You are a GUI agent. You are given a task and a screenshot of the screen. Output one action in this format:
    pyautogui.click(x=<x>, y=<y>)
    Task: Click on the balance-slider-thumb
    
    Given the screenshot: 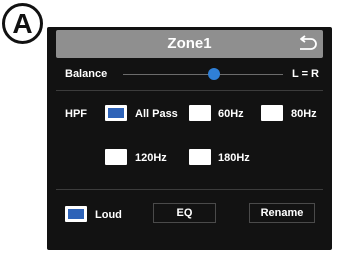 What is the action you would take?
    pyautogui.click(x=214, y=74)
    